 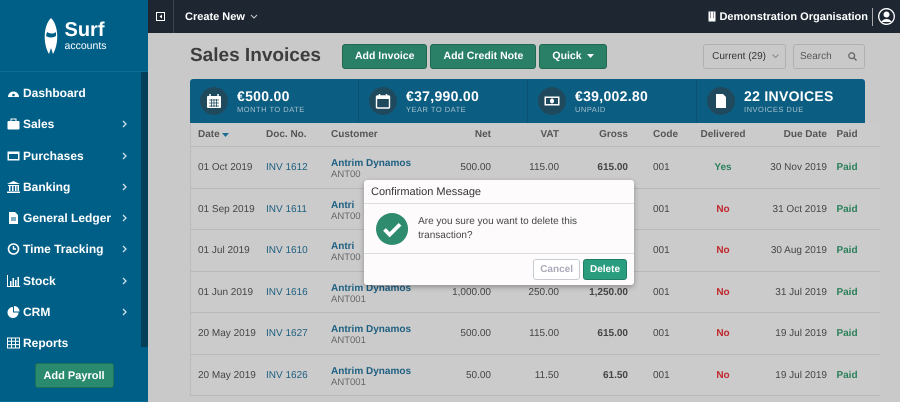 What do you see at coordinates (227, 333) in the screenshot?
I see `date-cell-text: 20 May 2019` at bounding box center [227, 333].